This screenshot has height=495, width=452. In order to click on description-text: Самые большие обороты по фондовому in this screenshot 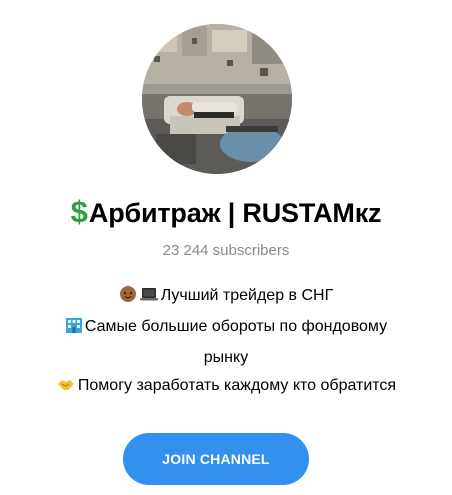, I will do `click(236, 326)`.